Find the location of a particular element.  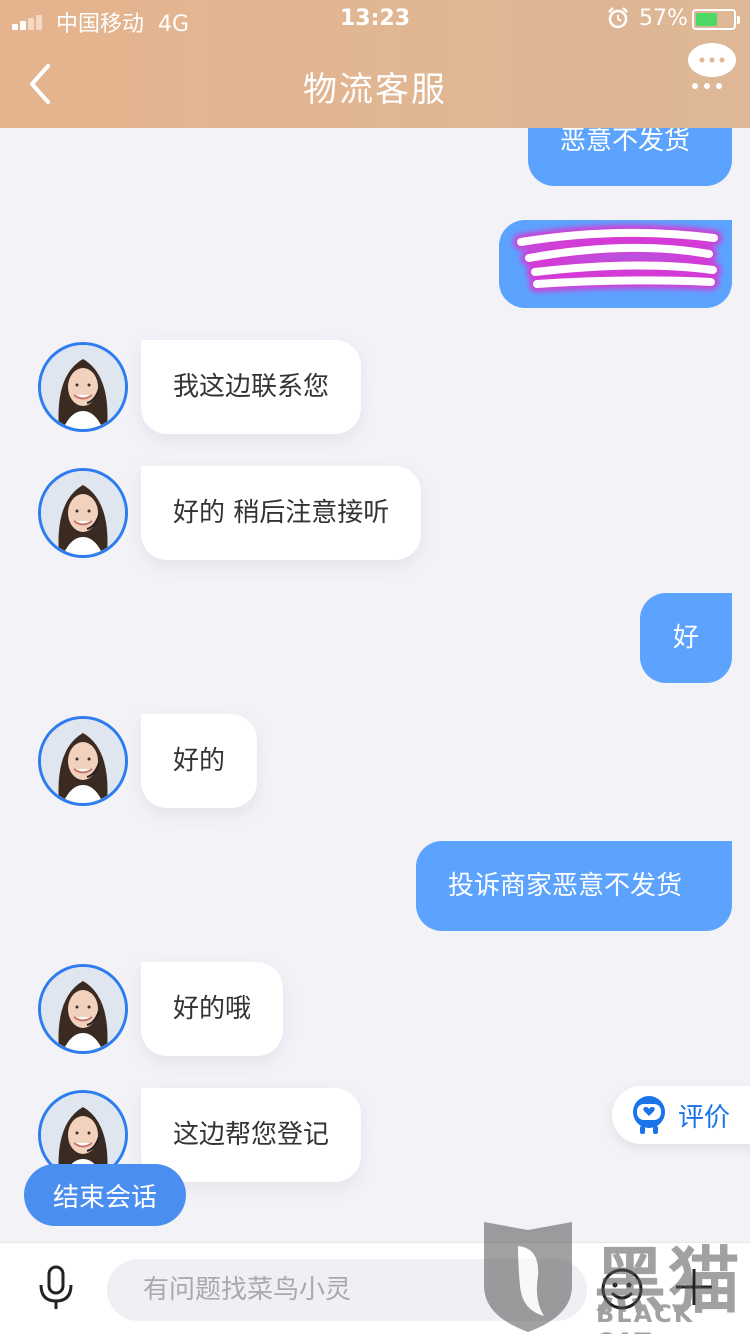

more-options-icon is located at coordinates (712, 66).